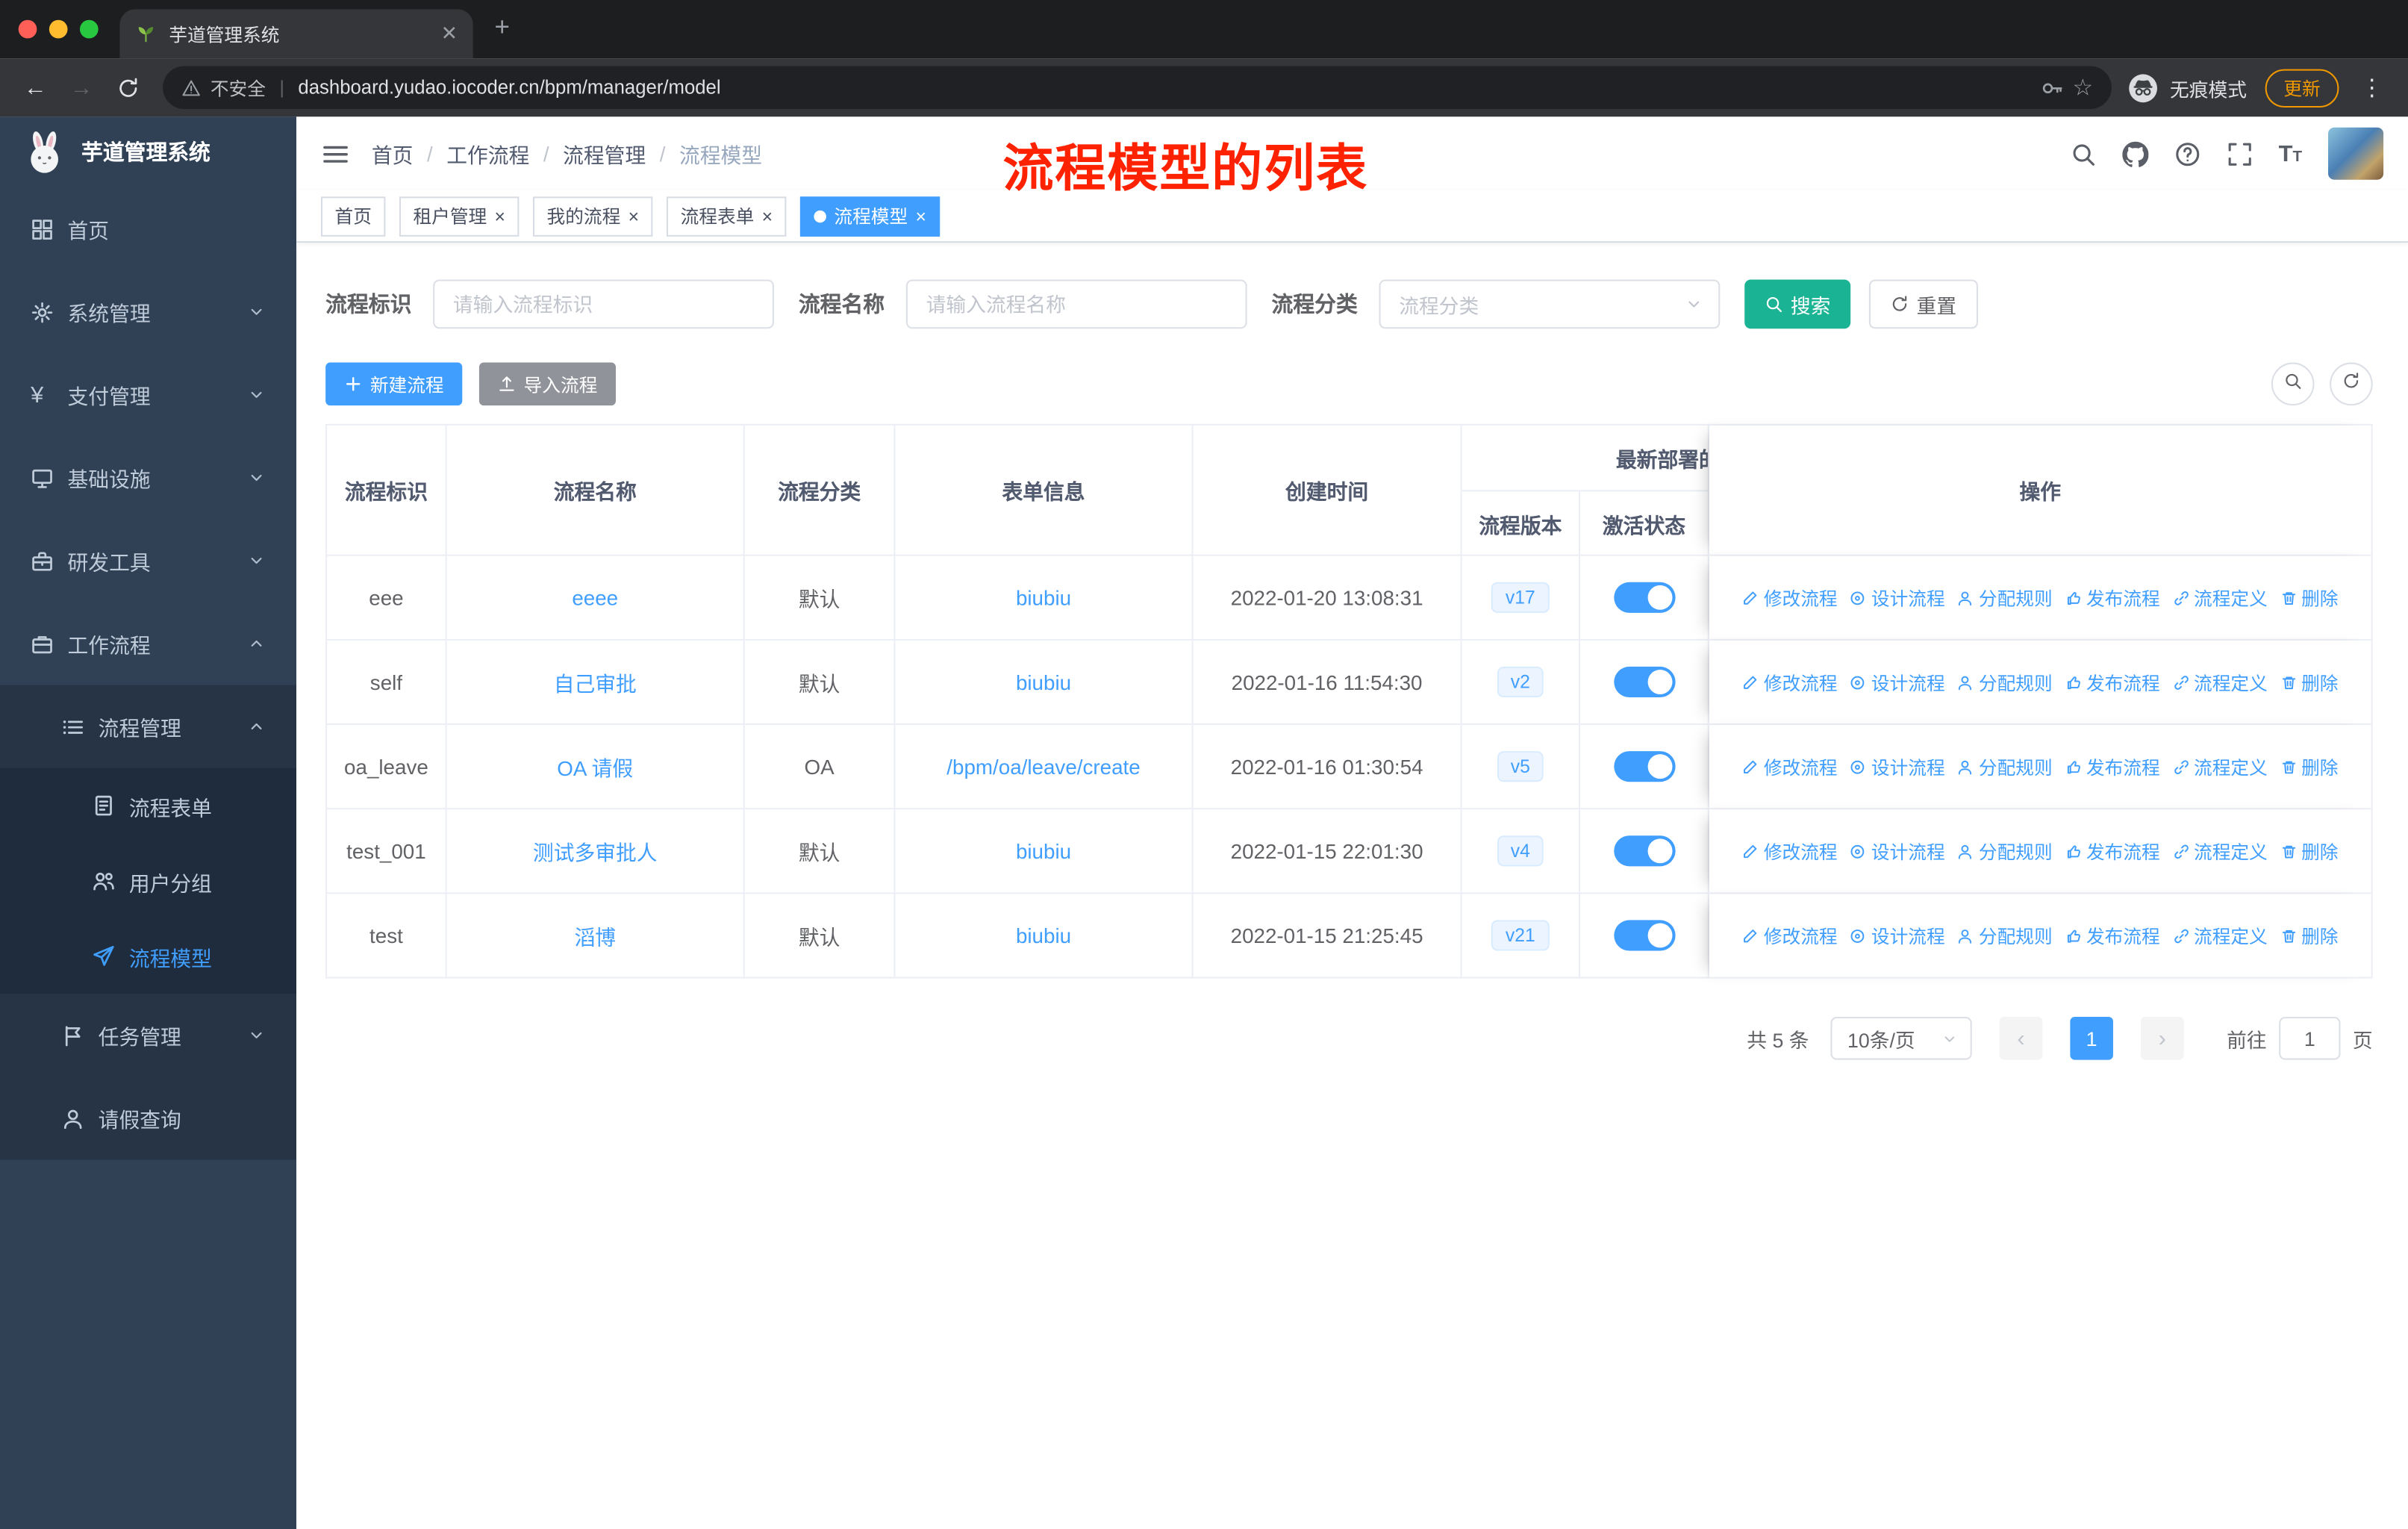 The height and width of the screenshot is (1529, 2408). I want to click on tag-my-process: 我的流程 ×, so click(593, 216).